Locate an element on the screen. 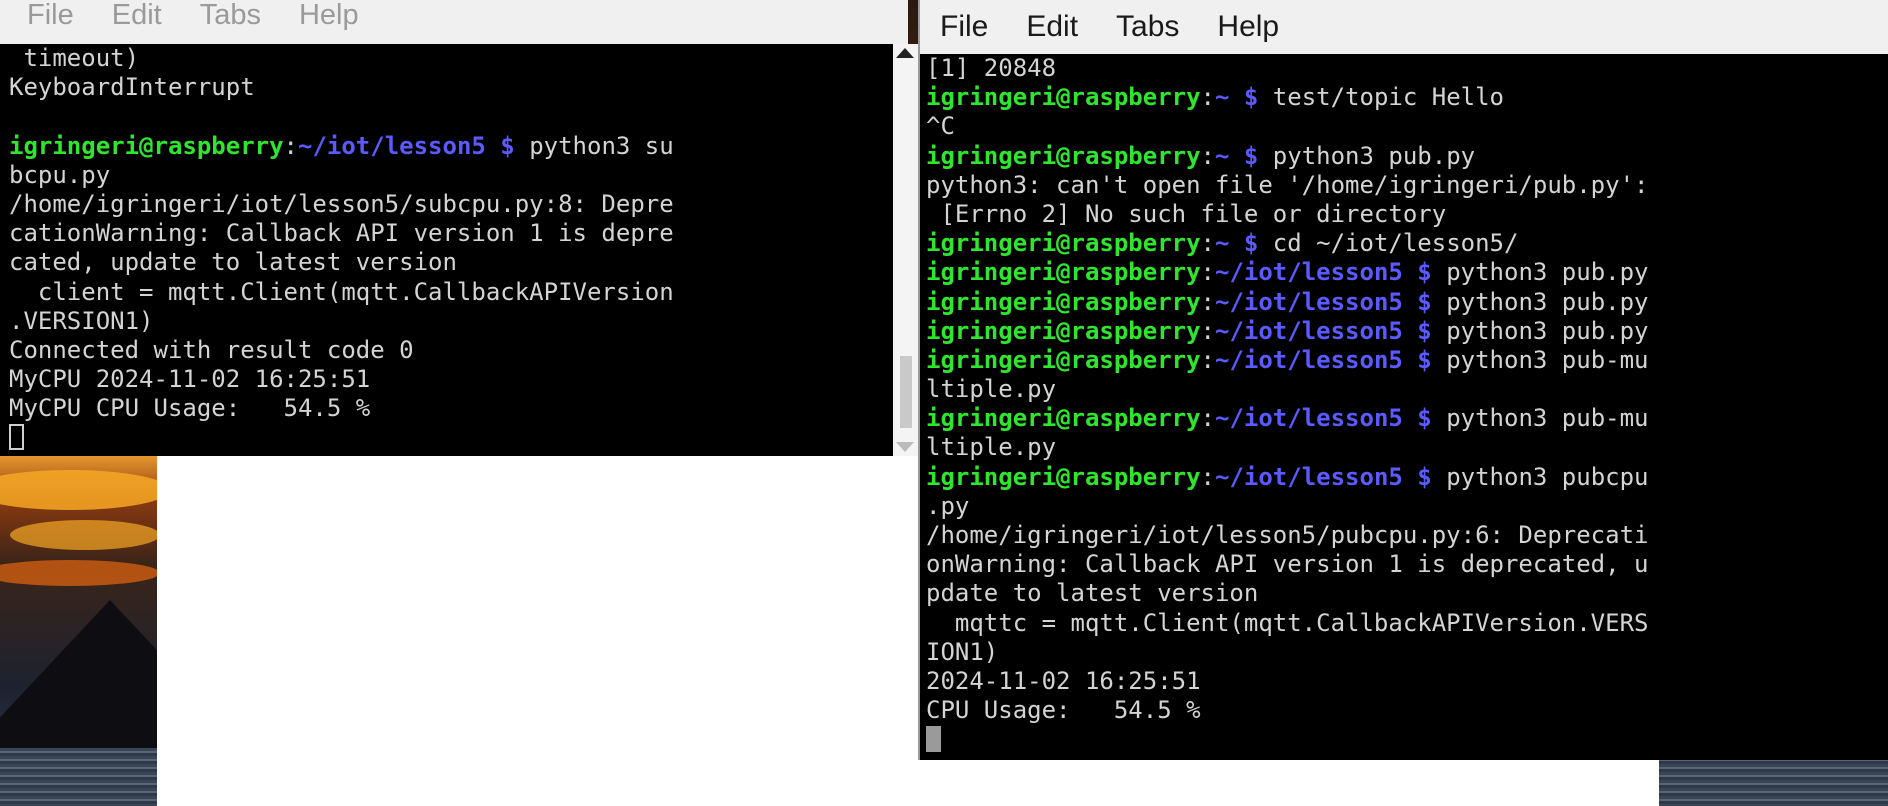 This screenshot has width=1888, height=806. terminal-line: CPU Usage: 54.5 % is located at coordinates (1063, 710).